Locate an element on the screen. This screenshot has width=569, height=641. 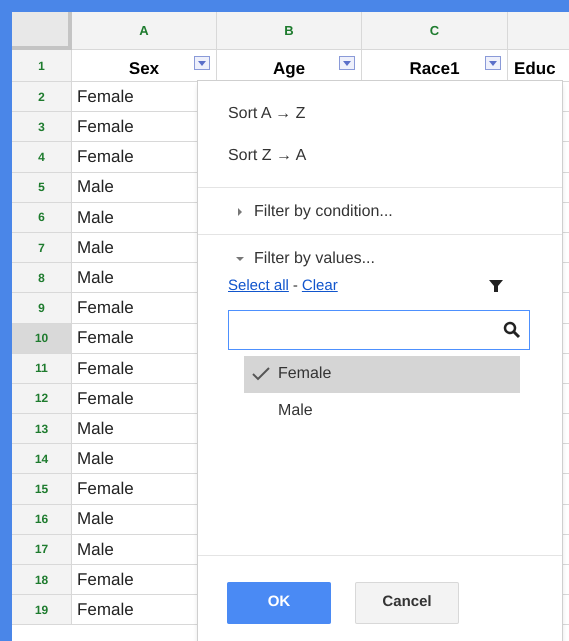
table-cell-text: Educ is located at coordinates (535, 69).